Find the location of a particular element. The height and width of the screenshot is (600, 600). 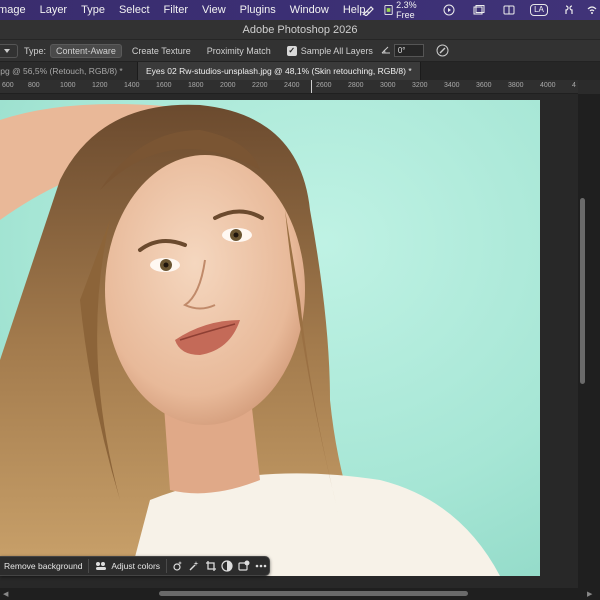

mode-content-aware-button: Content-Aware is located at coordinates (86, 50).